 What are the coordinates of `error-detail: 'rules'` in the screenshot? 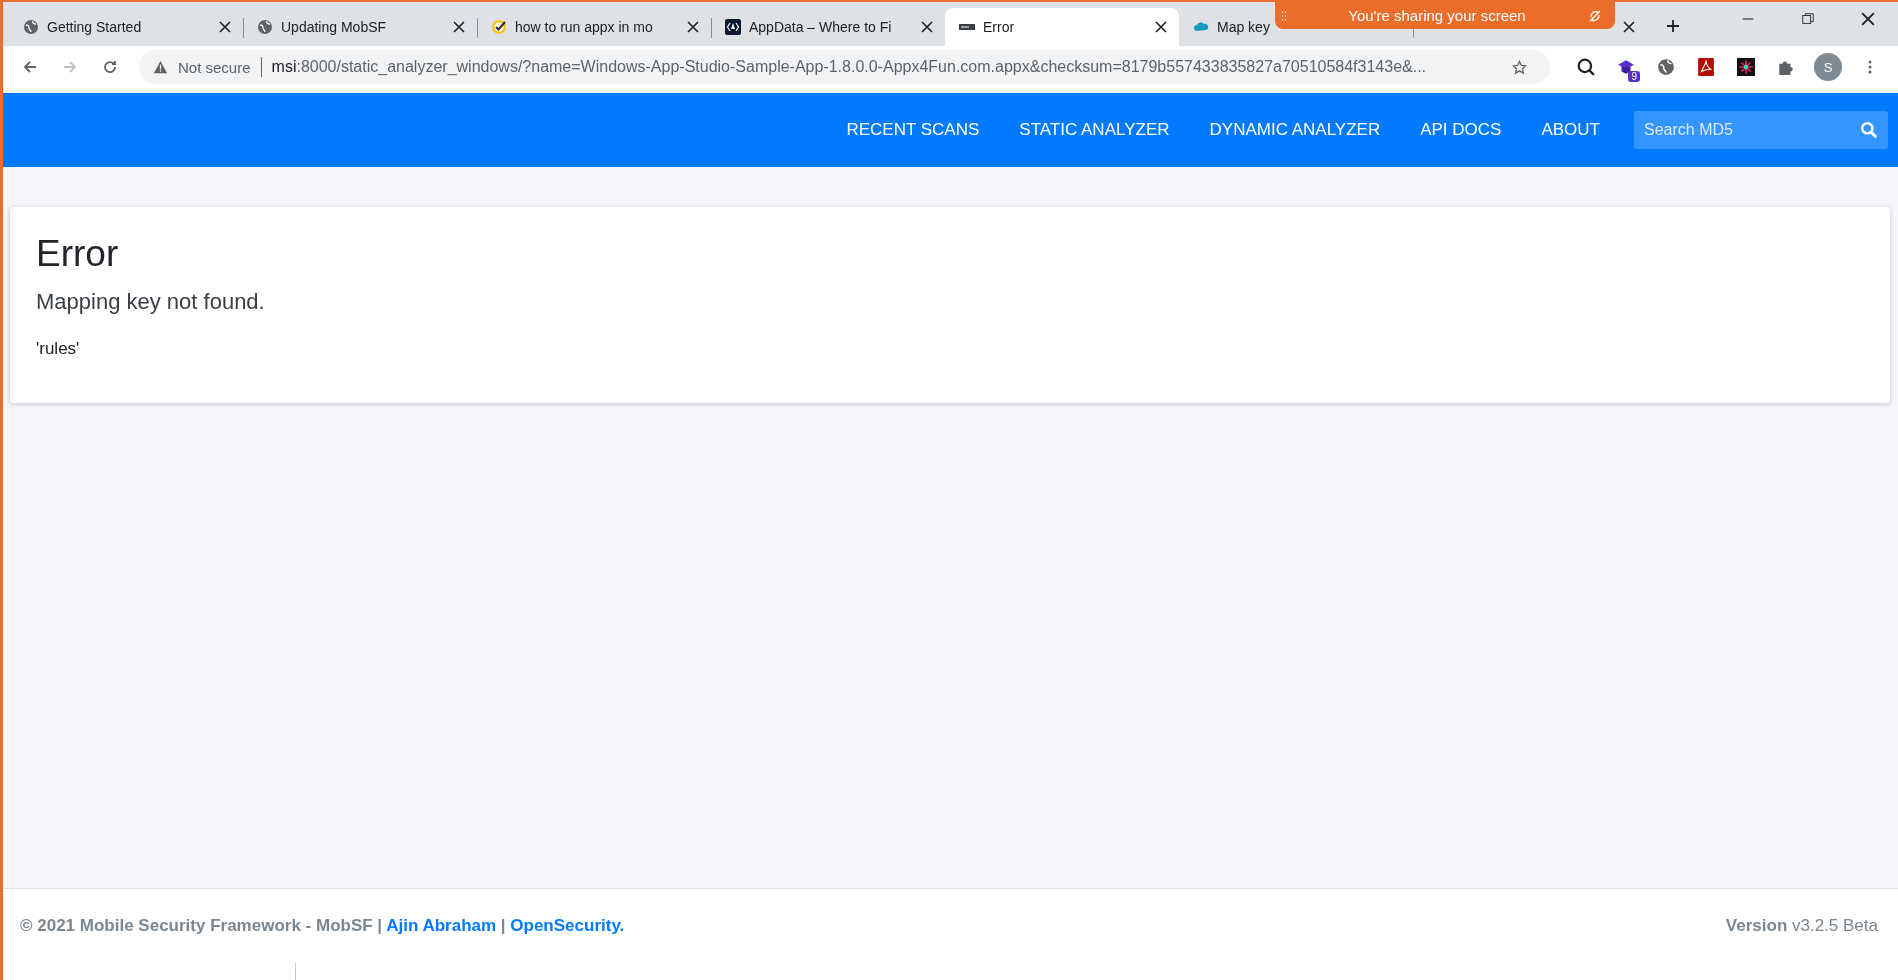 It's located at (58, 349).